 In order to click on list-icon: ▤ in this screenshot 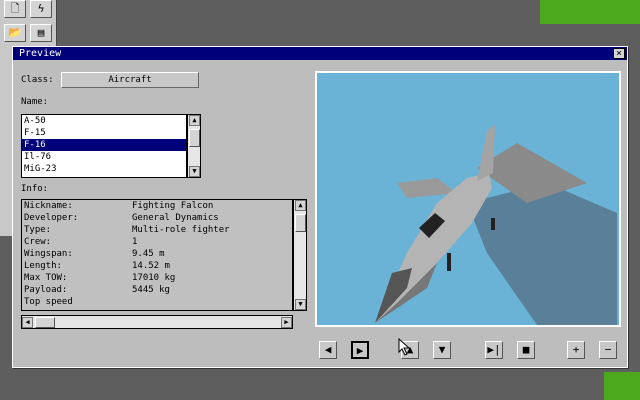, I will do `click(41, 33)`.